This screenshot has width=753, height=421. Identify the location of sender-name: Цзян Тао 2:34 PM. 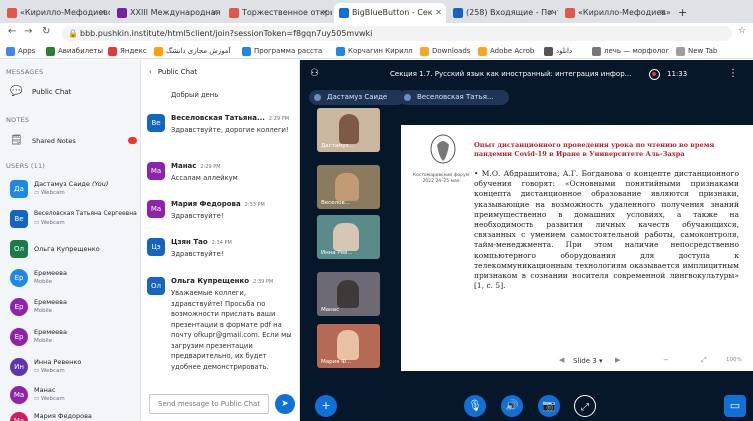
(201, 242).